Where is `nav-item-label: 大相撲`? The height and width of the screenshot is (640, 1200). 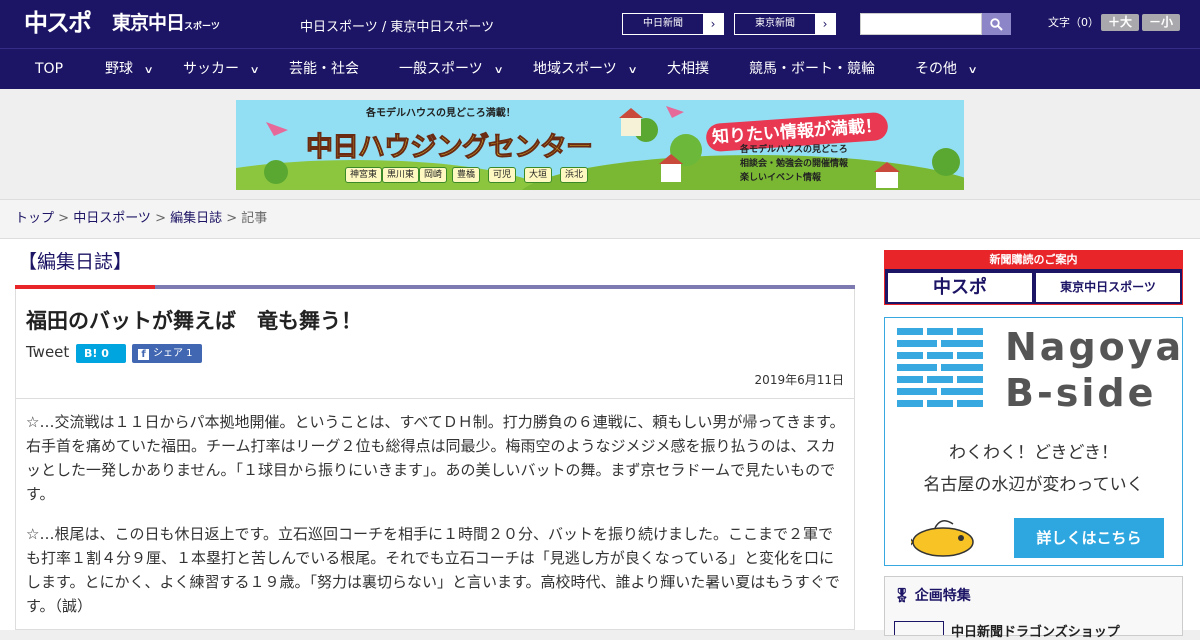 nav-item-label: 大相撲 is located at coordinates (688, 69).